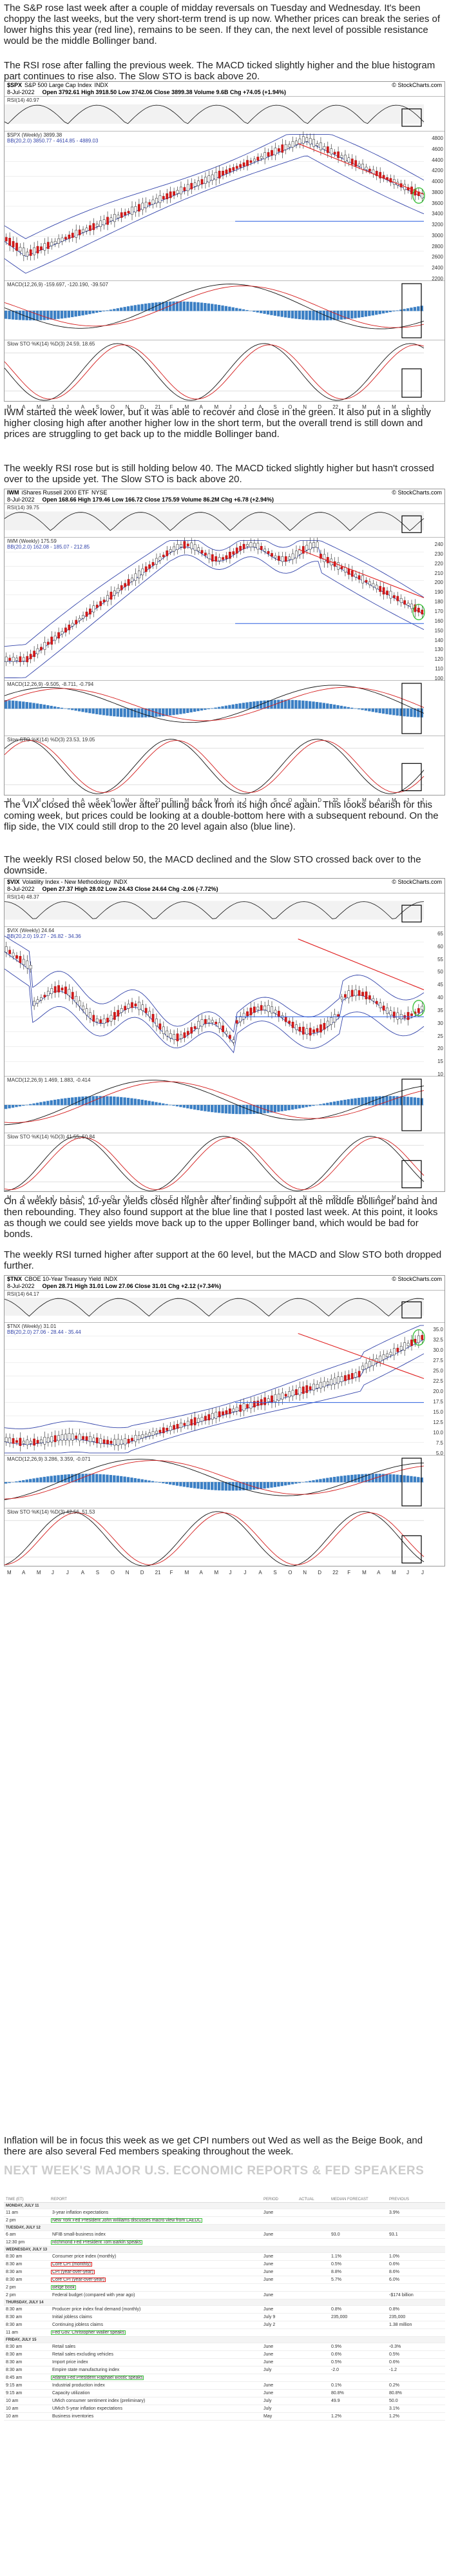 Image resolution: width=449 pixels, height=2576 pixels. I want to click on econ-day-header: THURSDAY, JULY 14, so click(224, 2303).